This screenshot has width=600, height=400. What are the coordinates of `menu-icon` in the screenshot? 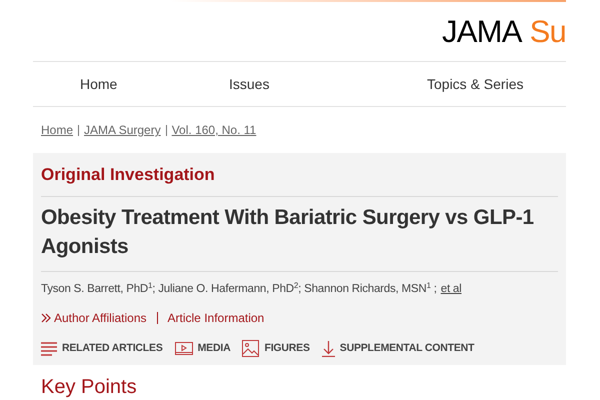 It's located at (49, 349).